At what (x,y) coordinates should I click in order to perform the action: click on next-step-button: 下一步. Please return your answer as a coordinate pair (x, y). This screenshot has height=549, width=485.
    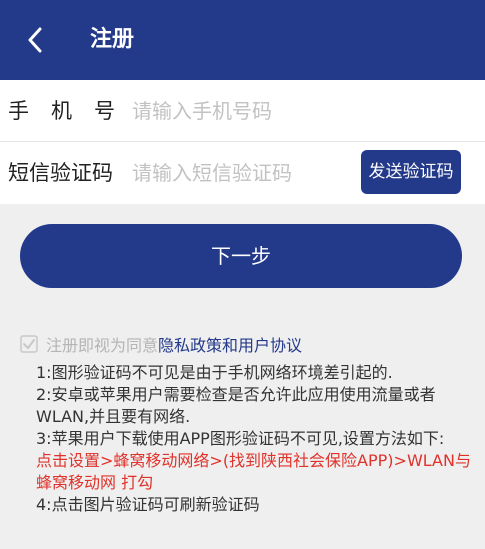
    Looking at the image, I should click on (241, 256).